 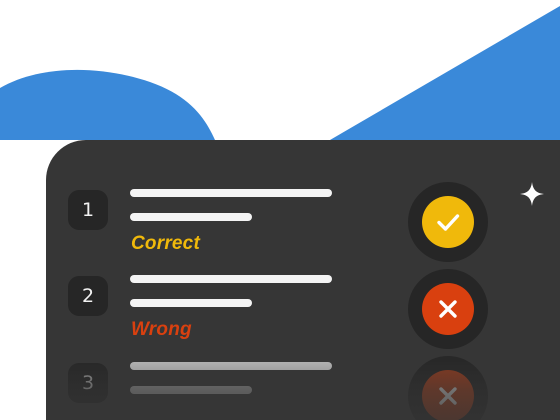 I want to click on question-row-3: 3, so click(x=303, y=388).